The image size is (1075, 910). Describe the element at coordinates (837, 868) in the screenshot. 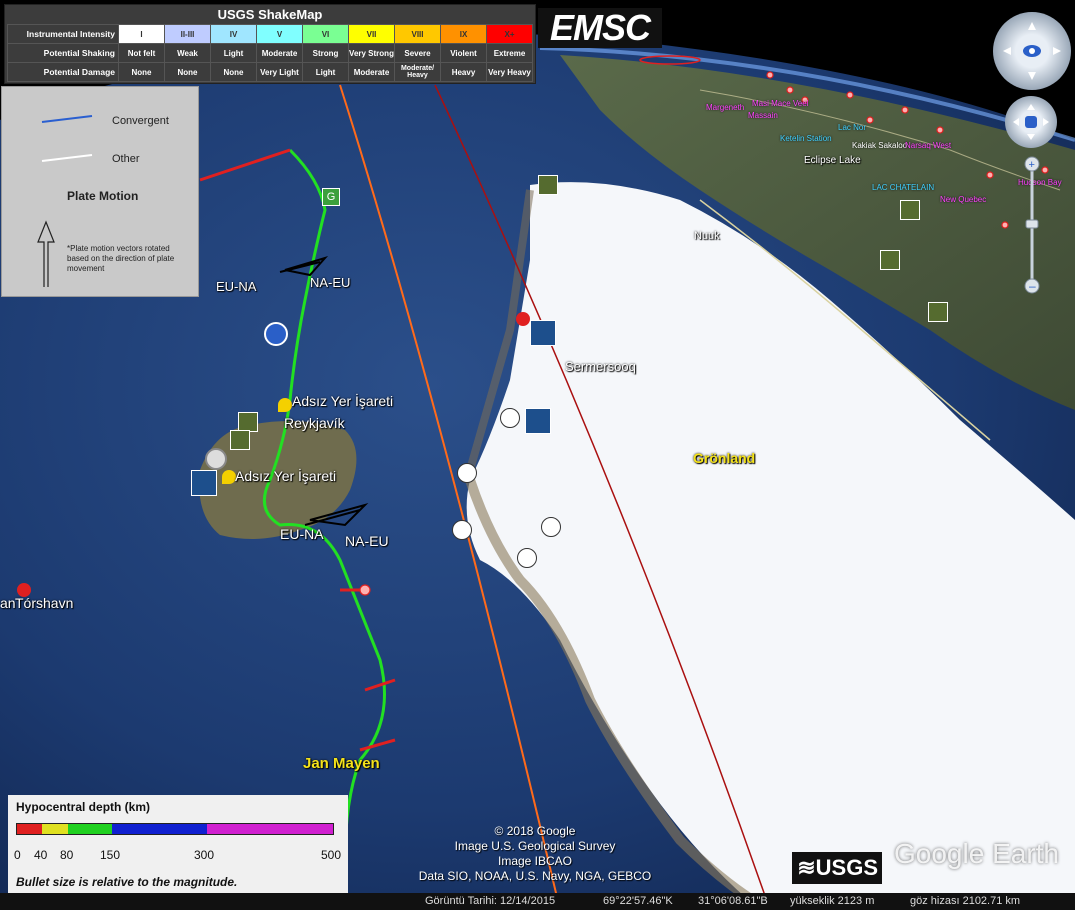

I see `usgs-logo: ≋USGS` at that location.